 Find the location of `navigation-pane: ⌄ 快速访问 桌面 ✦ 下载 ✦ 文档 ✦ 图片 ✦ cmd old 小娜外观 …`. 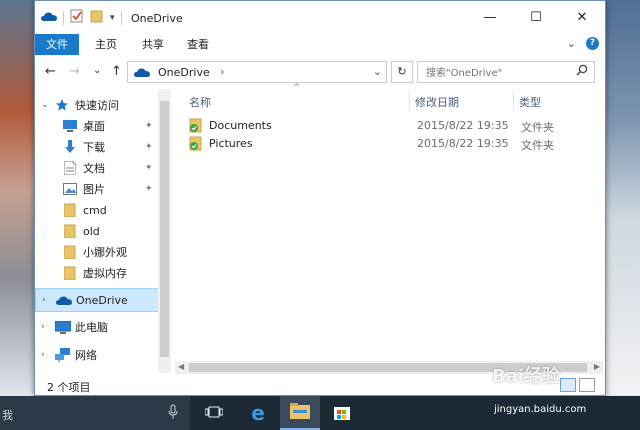

navigation-pane: ⌄ 快速访问 桌面 ✦ 下载 ✦ 文档 ✦ 图片 ✦ cmd old 小娜外观 … is located at coordinates (103, 231).